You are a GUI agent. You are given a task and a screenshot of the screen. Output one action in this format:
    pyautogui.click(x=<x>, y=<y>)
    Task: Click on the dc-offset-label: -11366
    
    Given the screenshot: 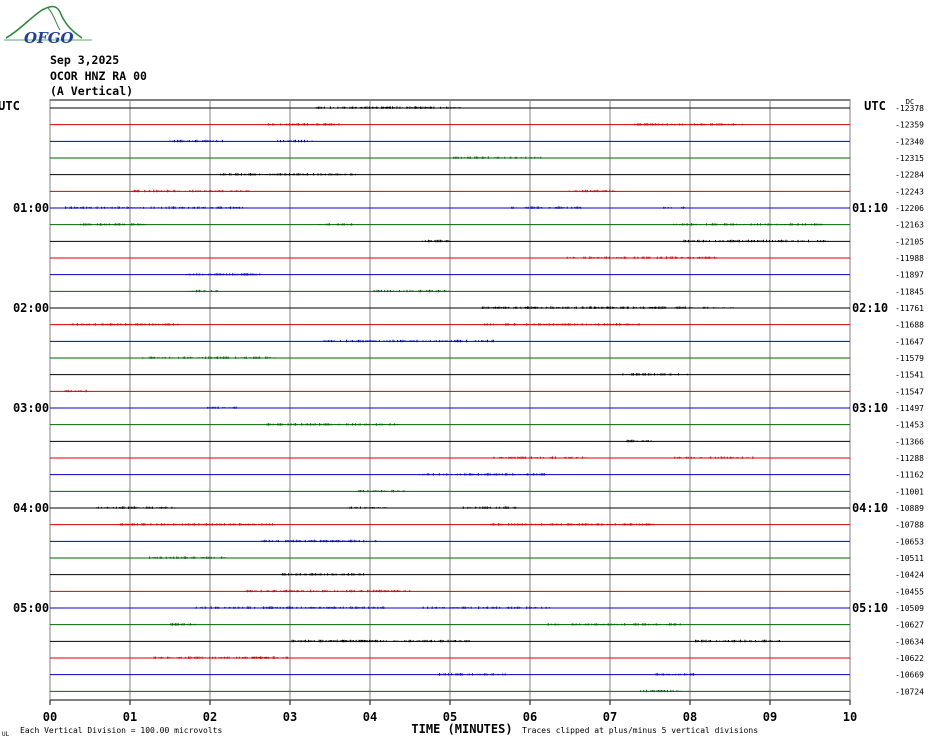 What is the action you would take?
    pyautogui.click(x=909, y=441)
    